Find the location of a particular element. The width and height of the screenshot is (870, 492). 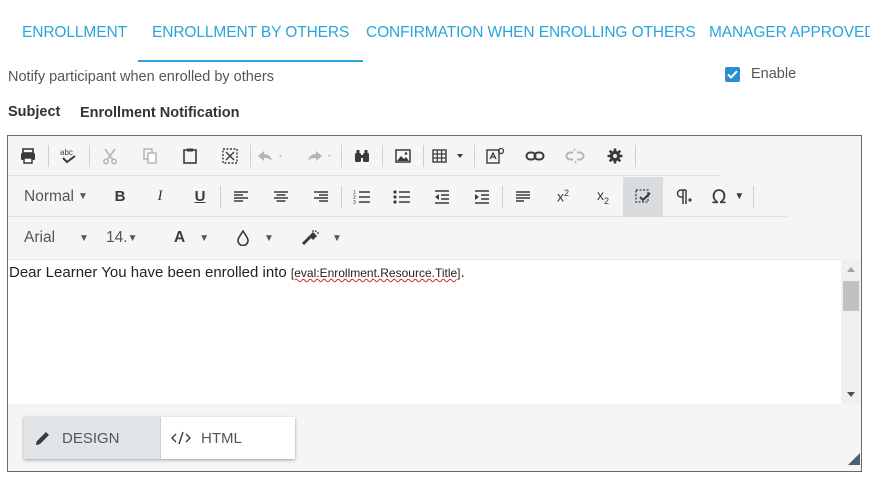

paste-icon is located at coordinates (190, 156).